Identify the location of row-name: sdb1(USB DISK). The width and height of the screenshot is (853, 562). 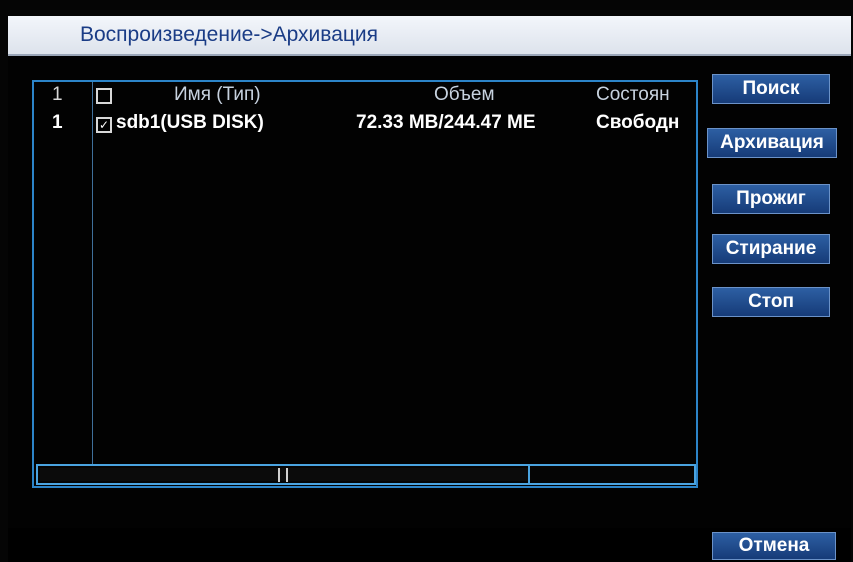
(190, 122).